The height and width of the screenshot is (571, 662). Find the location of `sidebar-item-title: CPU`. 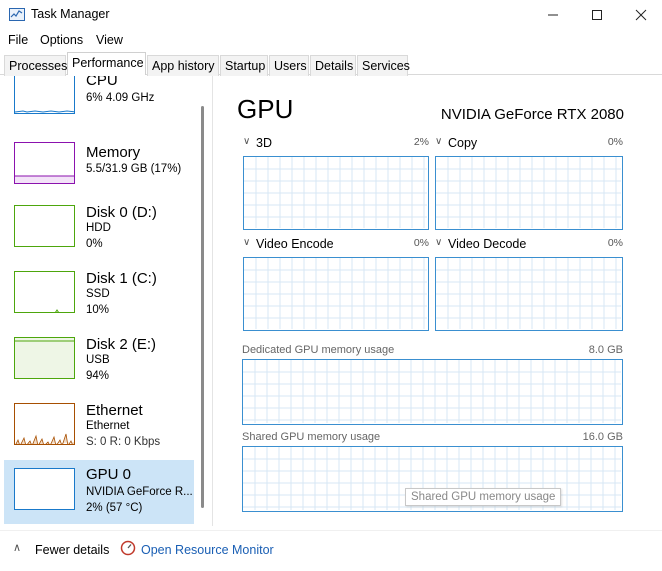

sidebar-item-title: CPU is located at coordinates (102, 82).